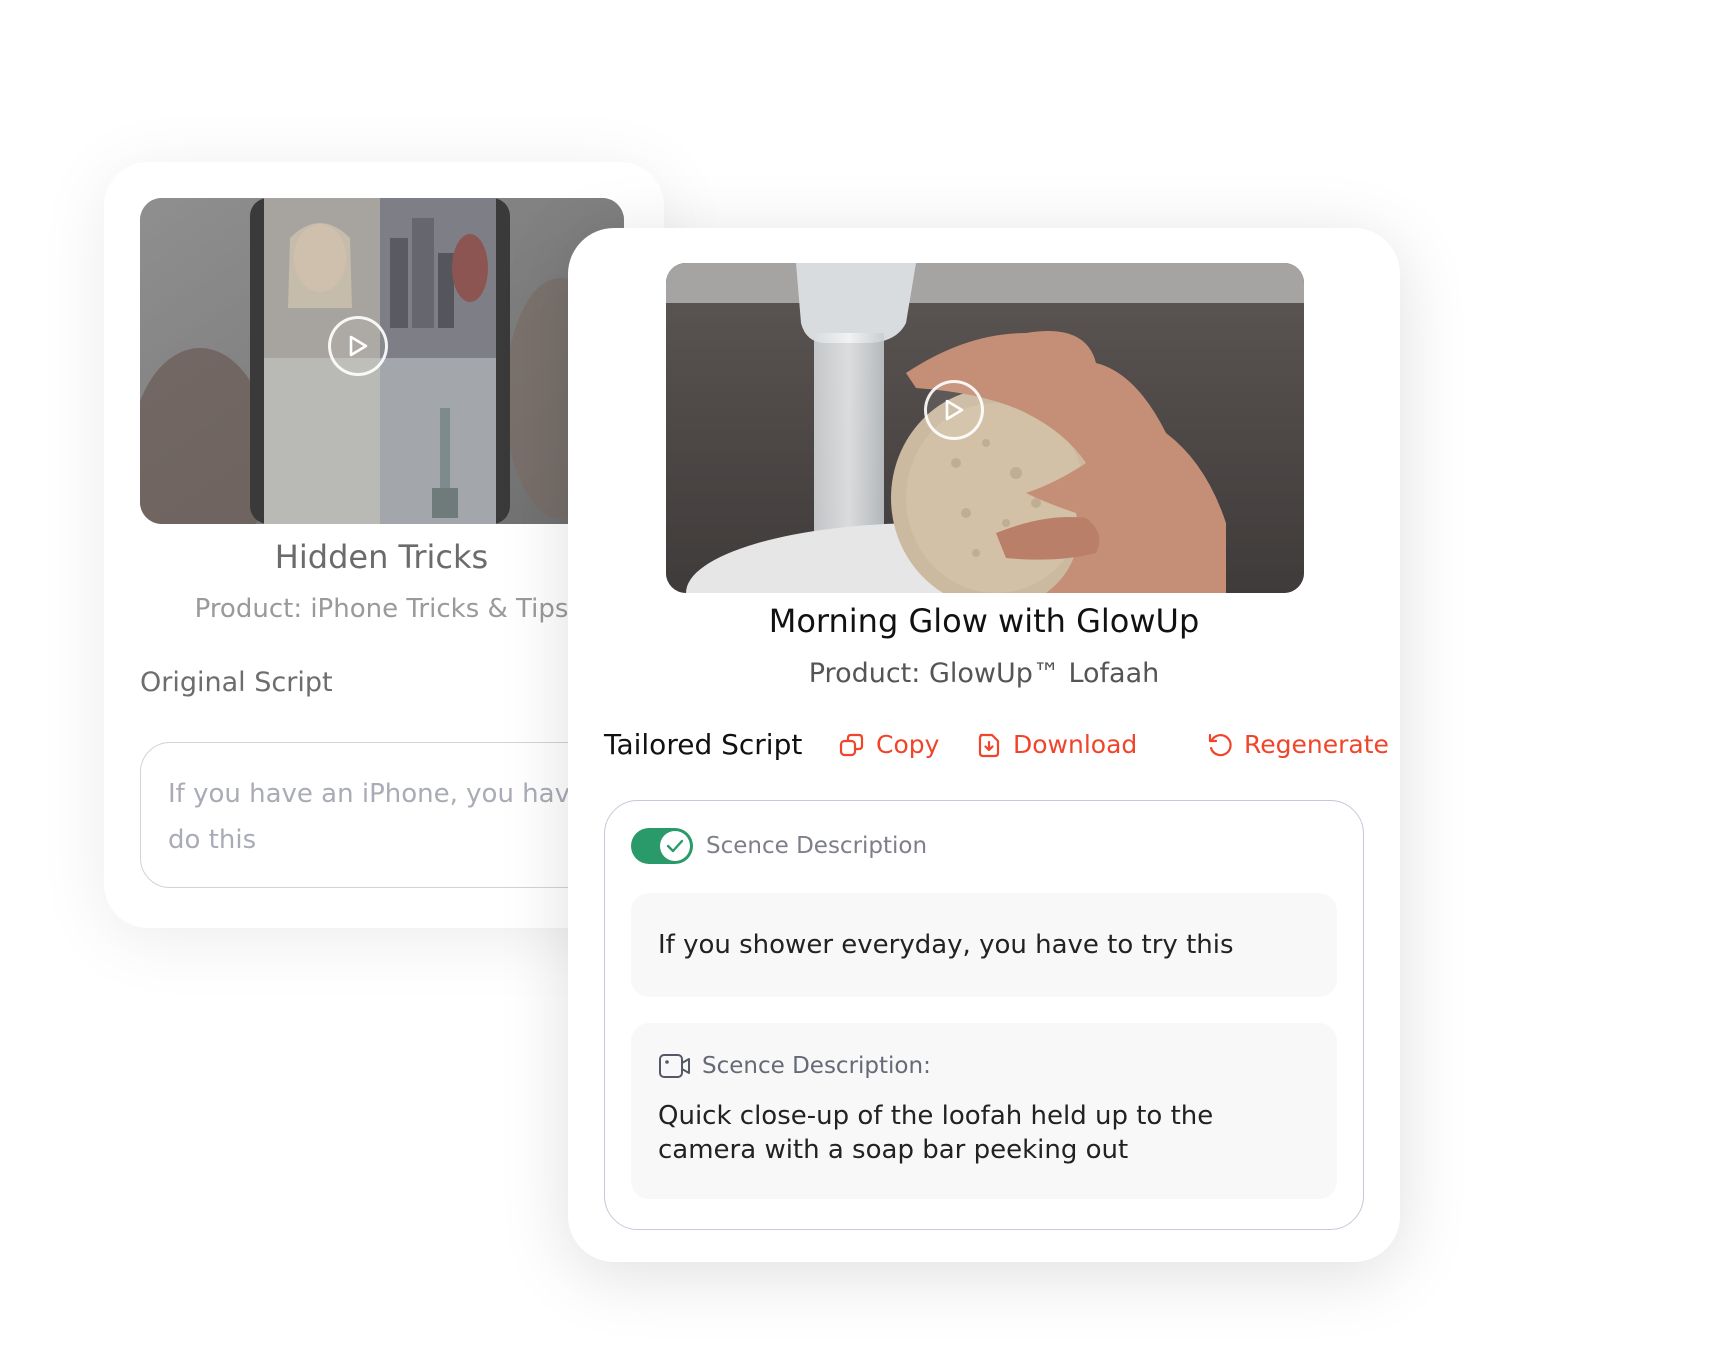 This screenshot has height=1370, width=1722. Describe the element at coordinates (984, 621) in the screenshot. I see `tailored-card-title: Morning Glow with GlowUp` at that location.